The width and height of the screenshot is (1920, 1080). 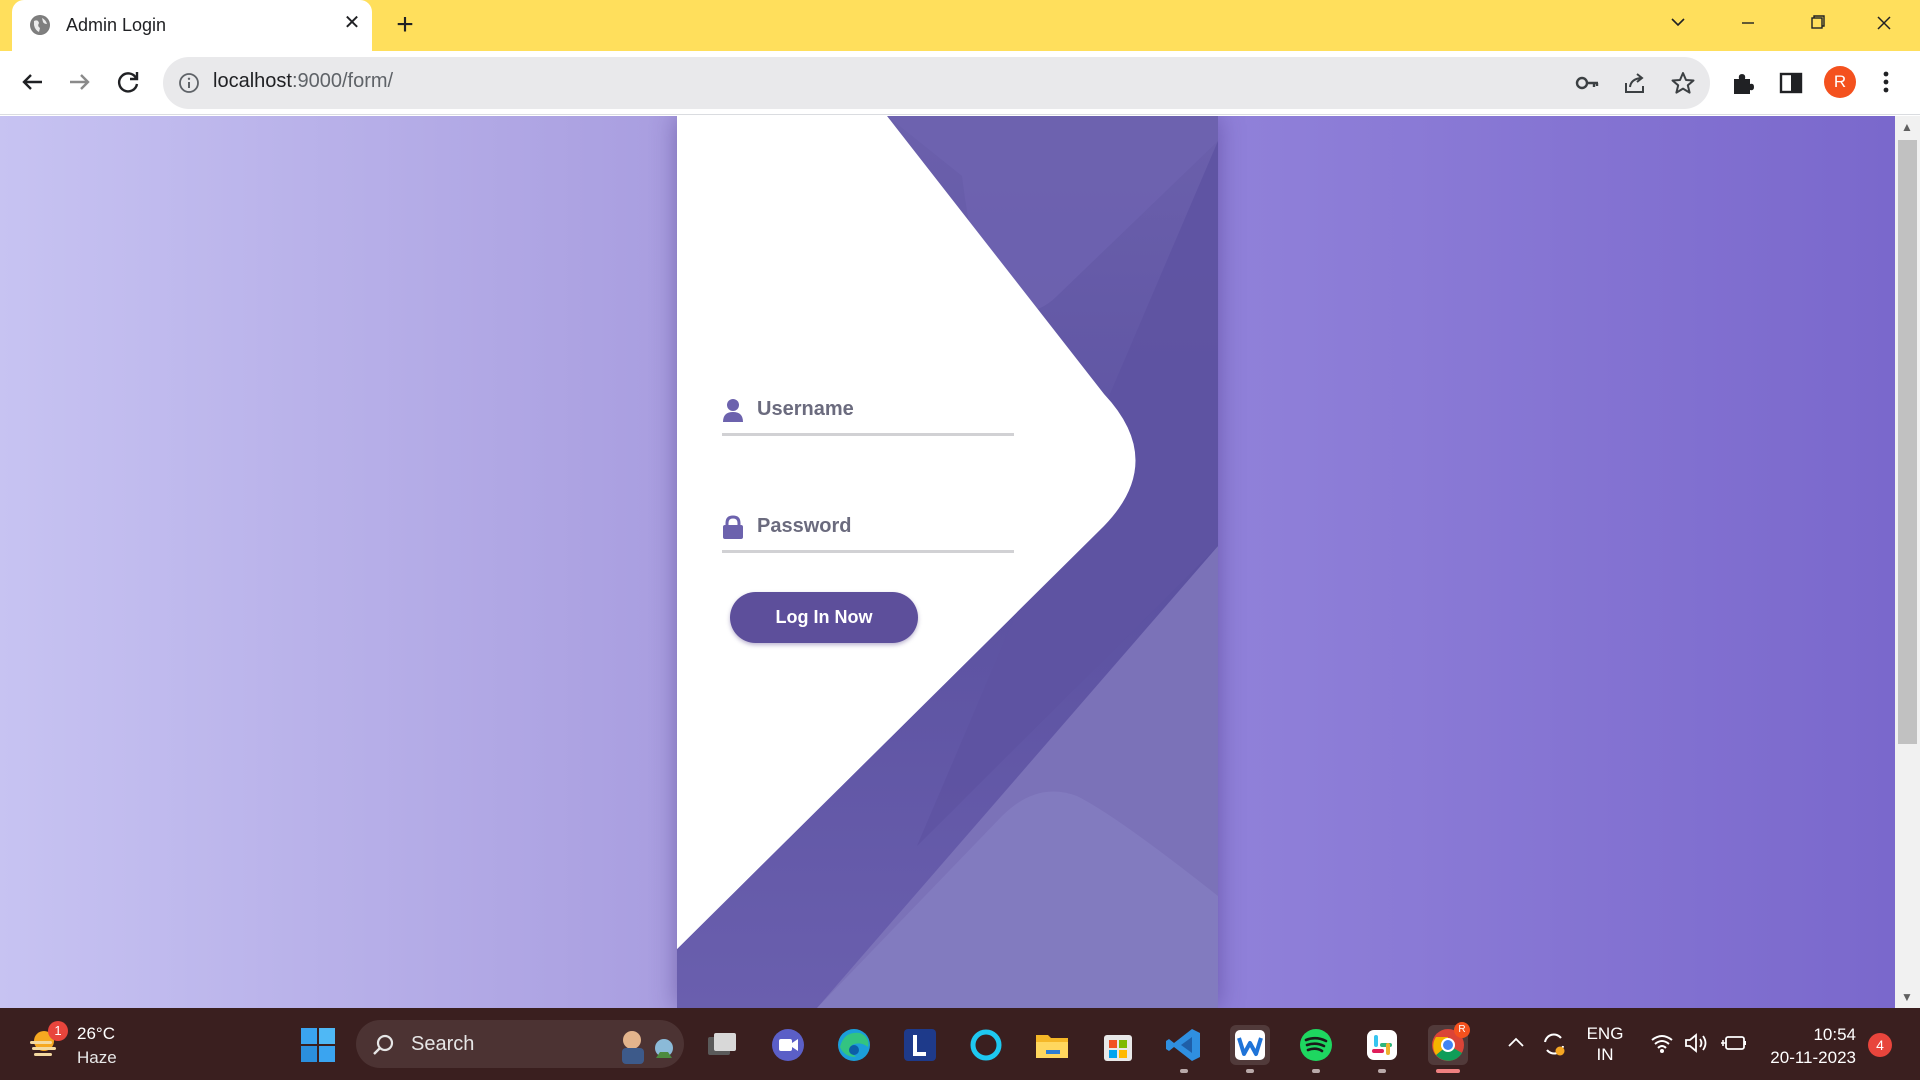 I want to click on scroll-down-arrow-icon: ▼, so click(x=1907, y=997).